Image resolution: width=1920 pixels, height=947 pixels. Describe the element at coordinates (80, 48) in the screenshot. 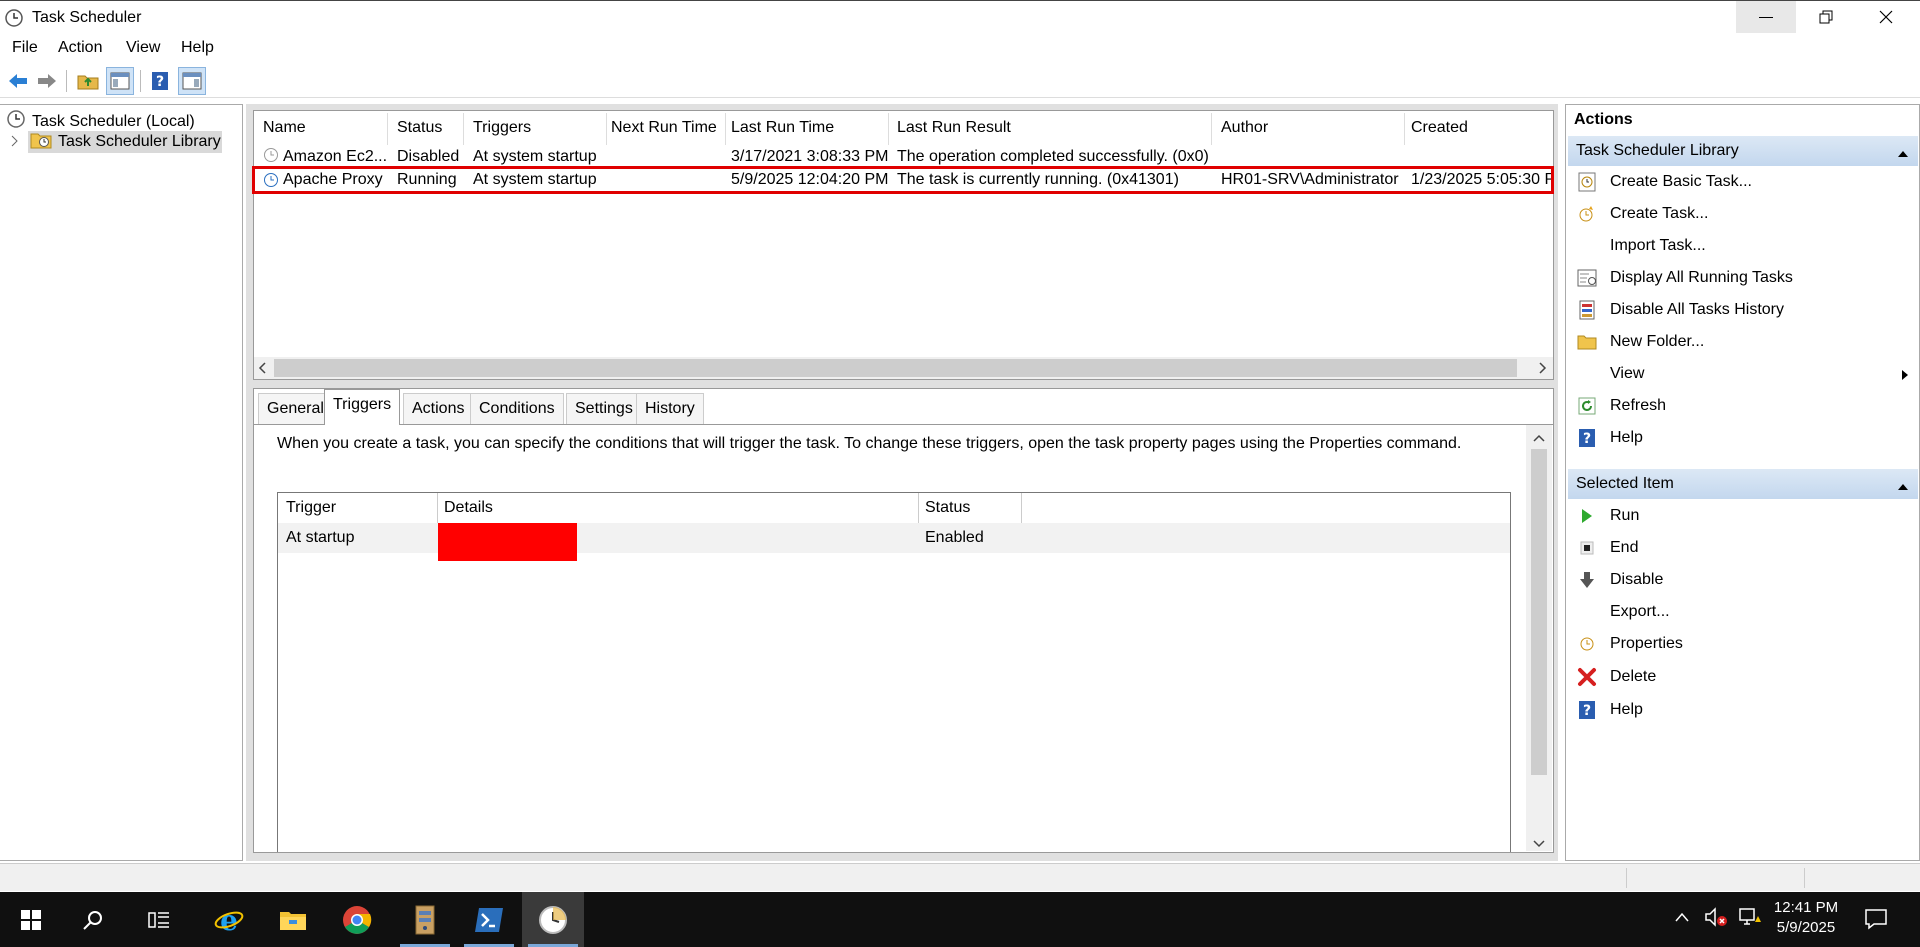

I see `menu-action: Action` at that location.